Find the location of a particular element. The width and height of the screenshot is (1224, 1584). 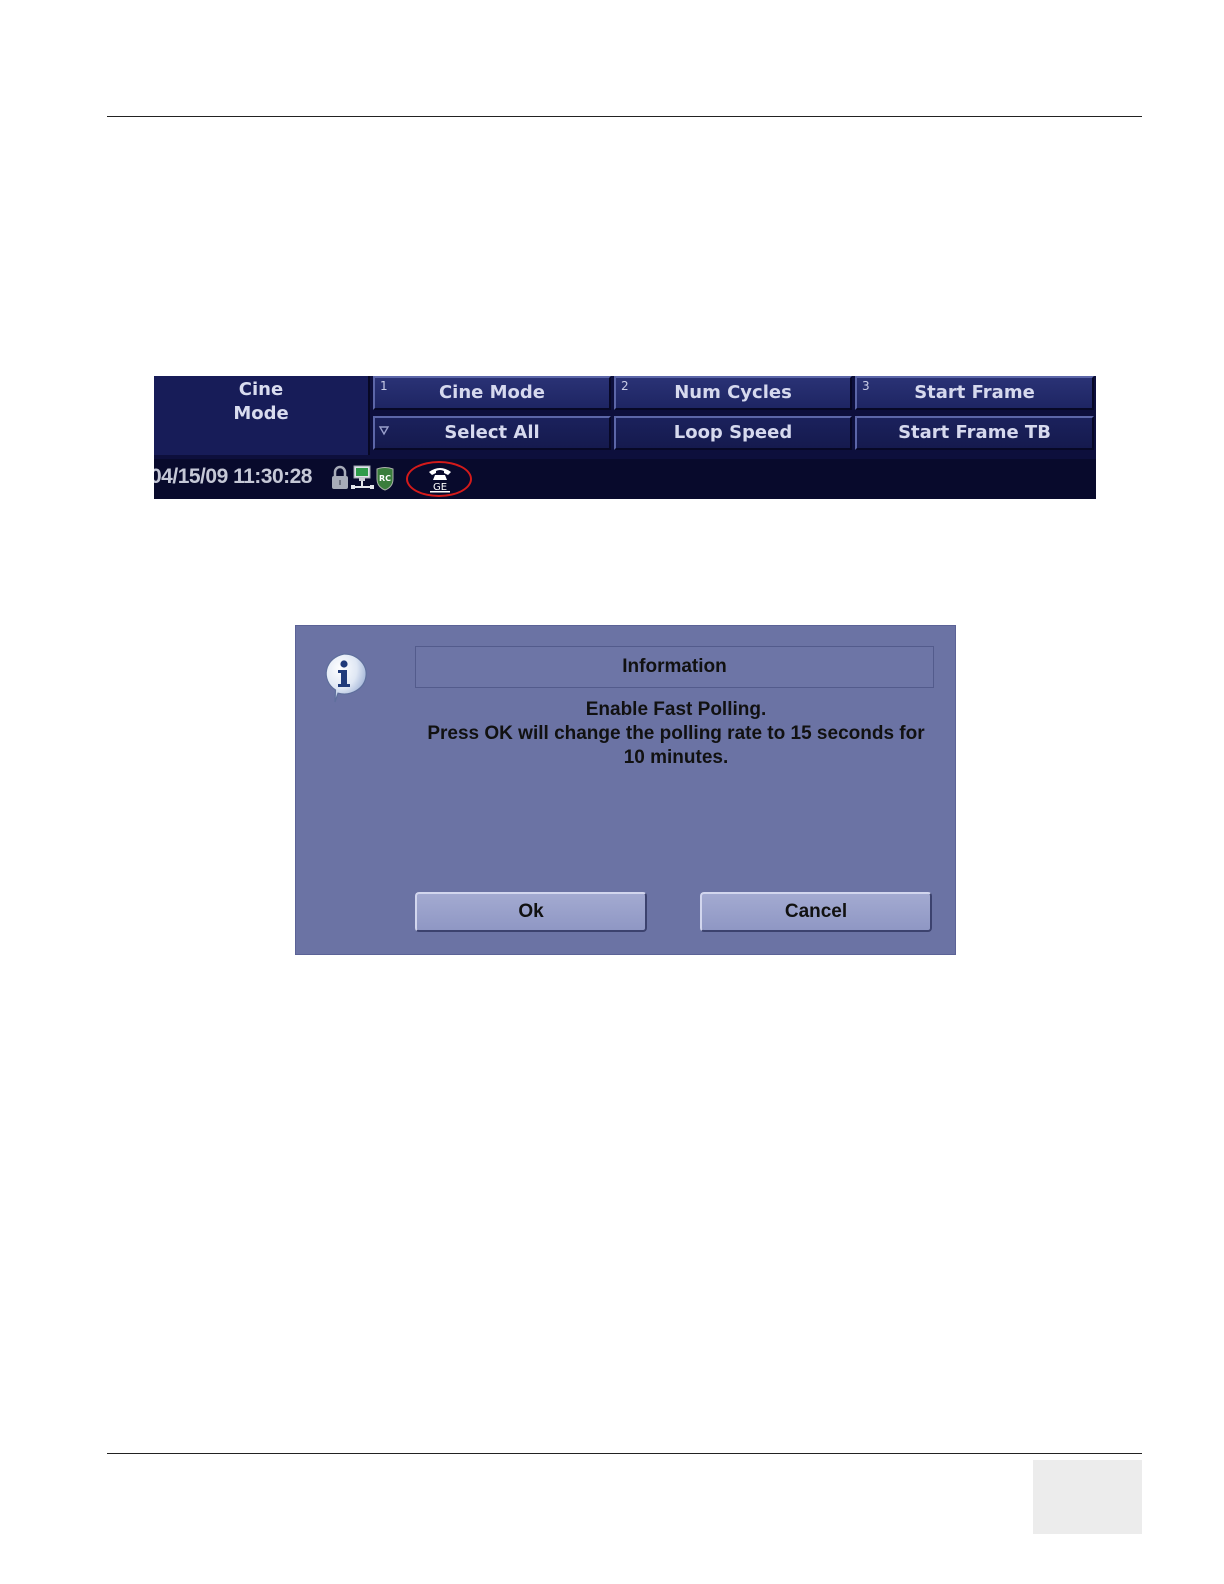

cancel-button: Cancel is located at coordinates (816, 912).